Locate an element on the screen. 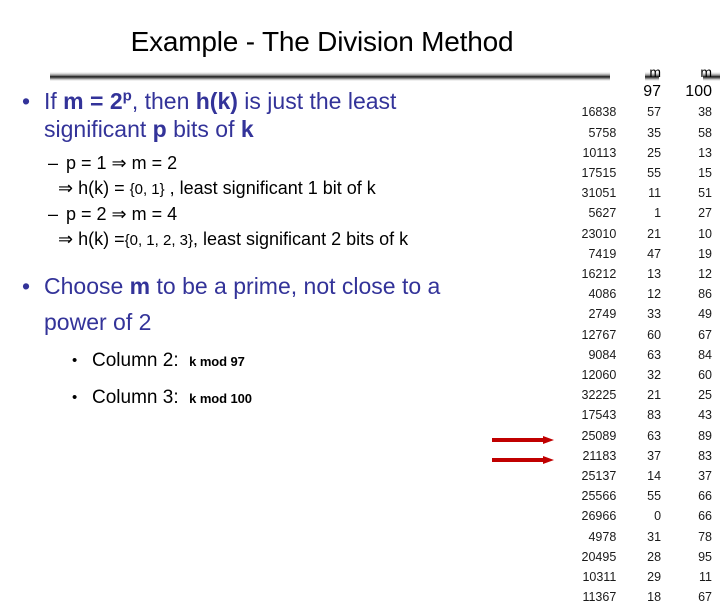 The width and height of the screenshot is (720, 607). cell-mod-97: 14 is located at coordinates (654, 476).